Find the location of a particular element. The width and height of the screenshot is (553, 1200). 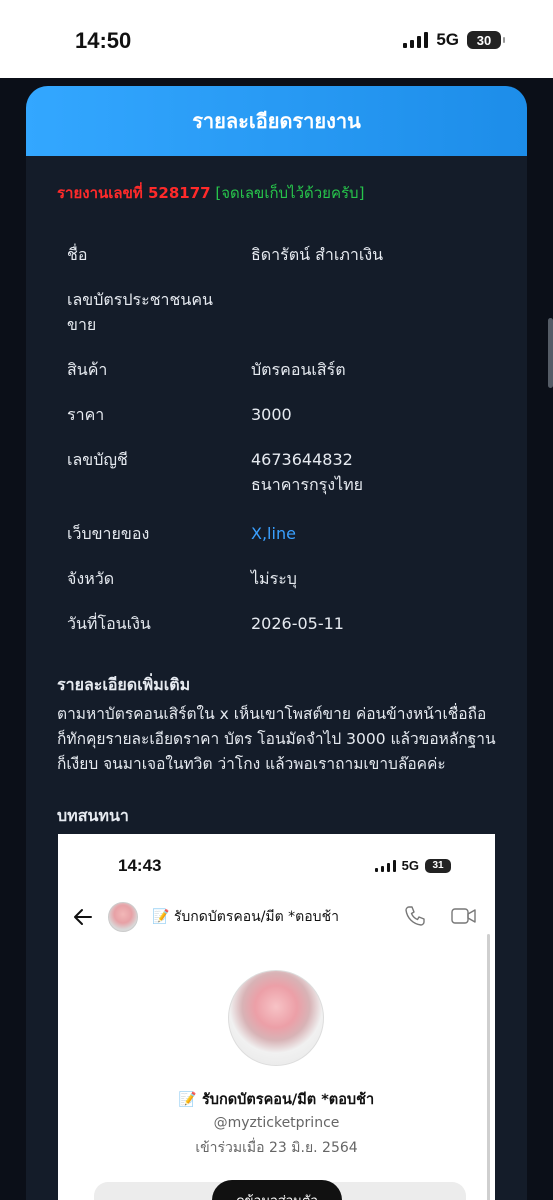

field-label: เลขบัตรประชาชนคนขาย is located at coordinates (140, 312).